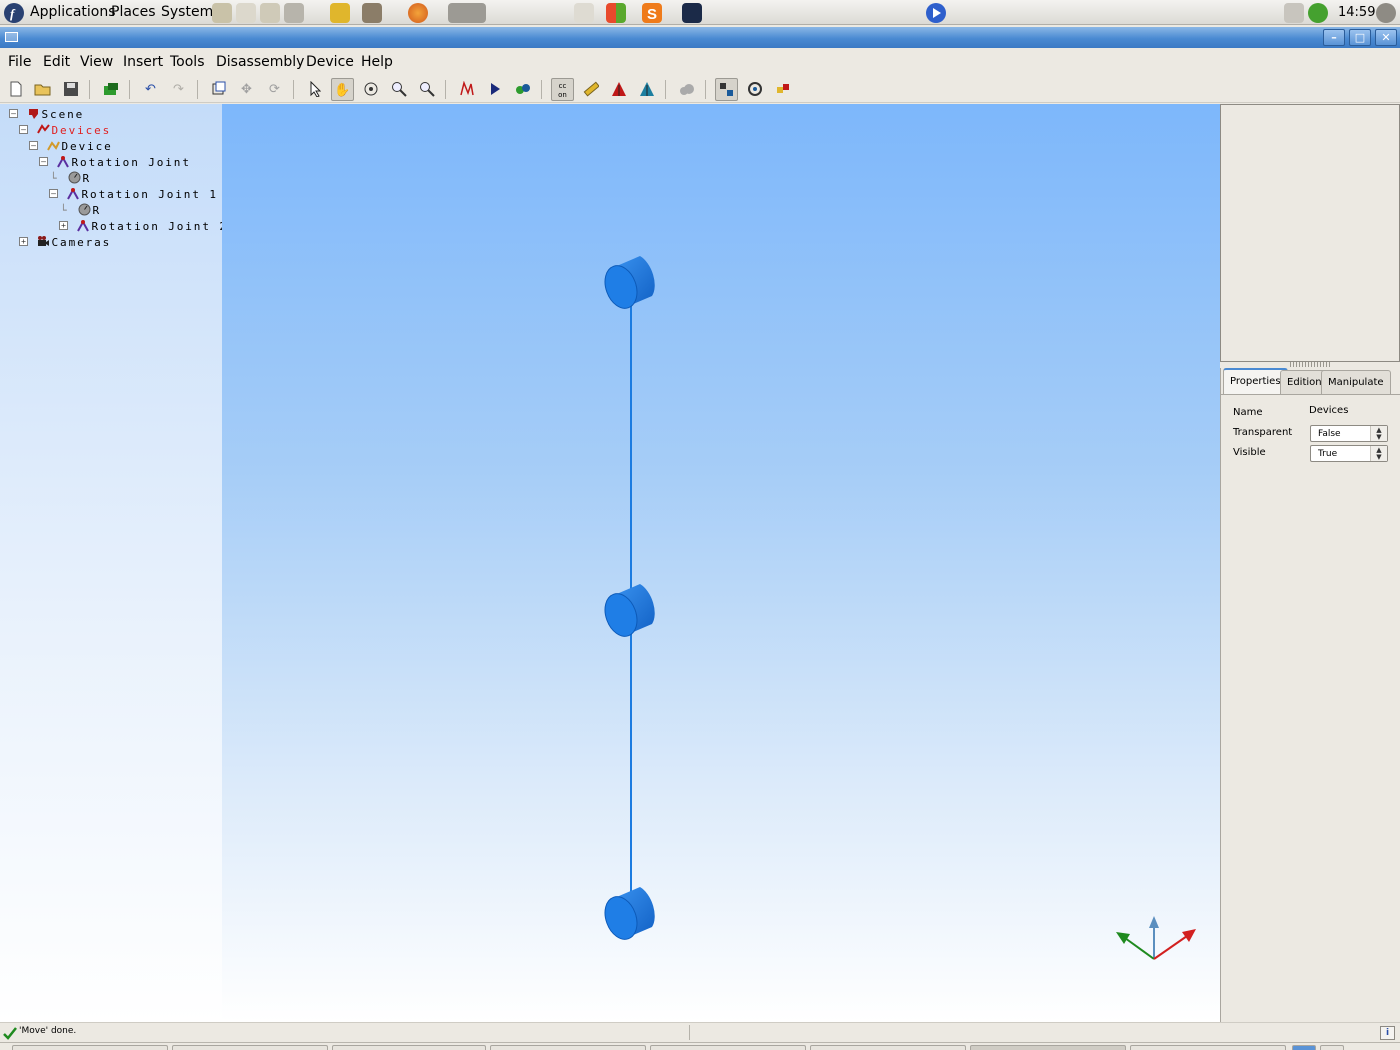 Image resolution: width=1400 pixels, height=1050 pixels. Describe the element at coordinates (340, 13) in the screenshot. I see `lock-icon` at that location.